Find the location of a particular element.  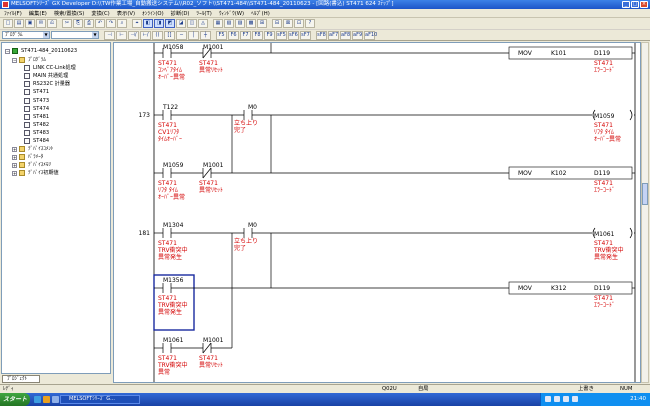

ladder-symbol-button: F5 is located at coordinates (221, 35).